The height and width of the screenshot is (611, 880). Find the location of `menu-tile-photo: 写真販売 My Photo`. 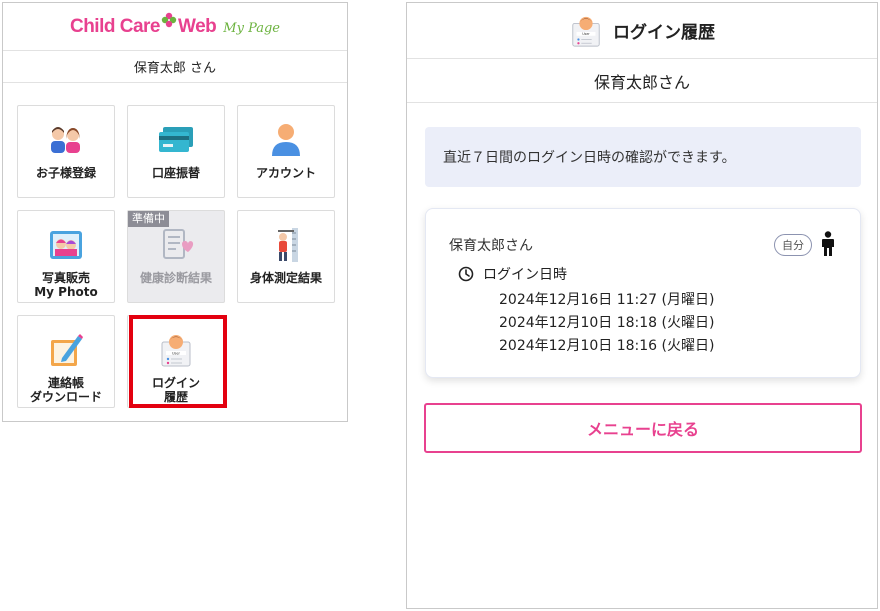

menu-tile-photo: 写真販売 My Photo is located at coordinates (66, 256).